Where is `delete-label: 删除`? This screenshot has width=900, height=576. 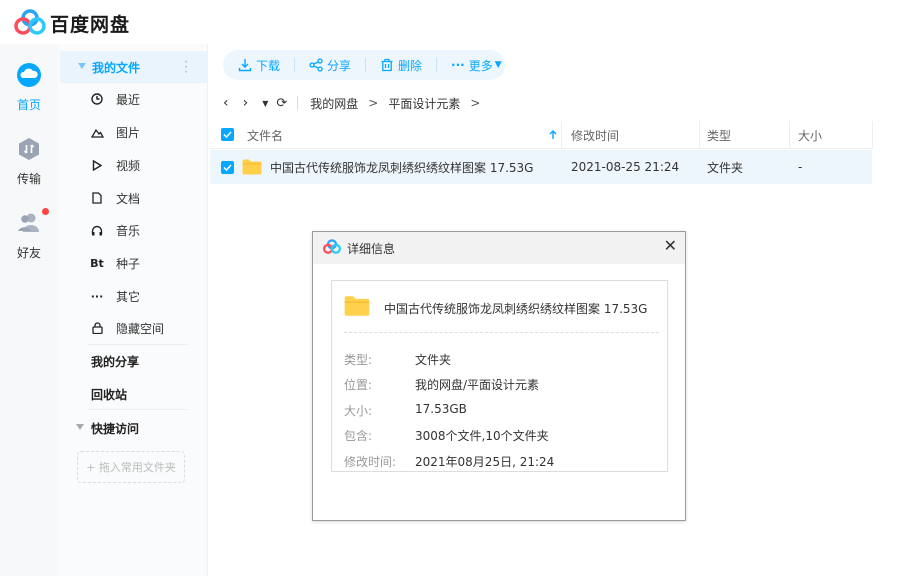 delete-label: 删除 is located at coordinates (410, 65).